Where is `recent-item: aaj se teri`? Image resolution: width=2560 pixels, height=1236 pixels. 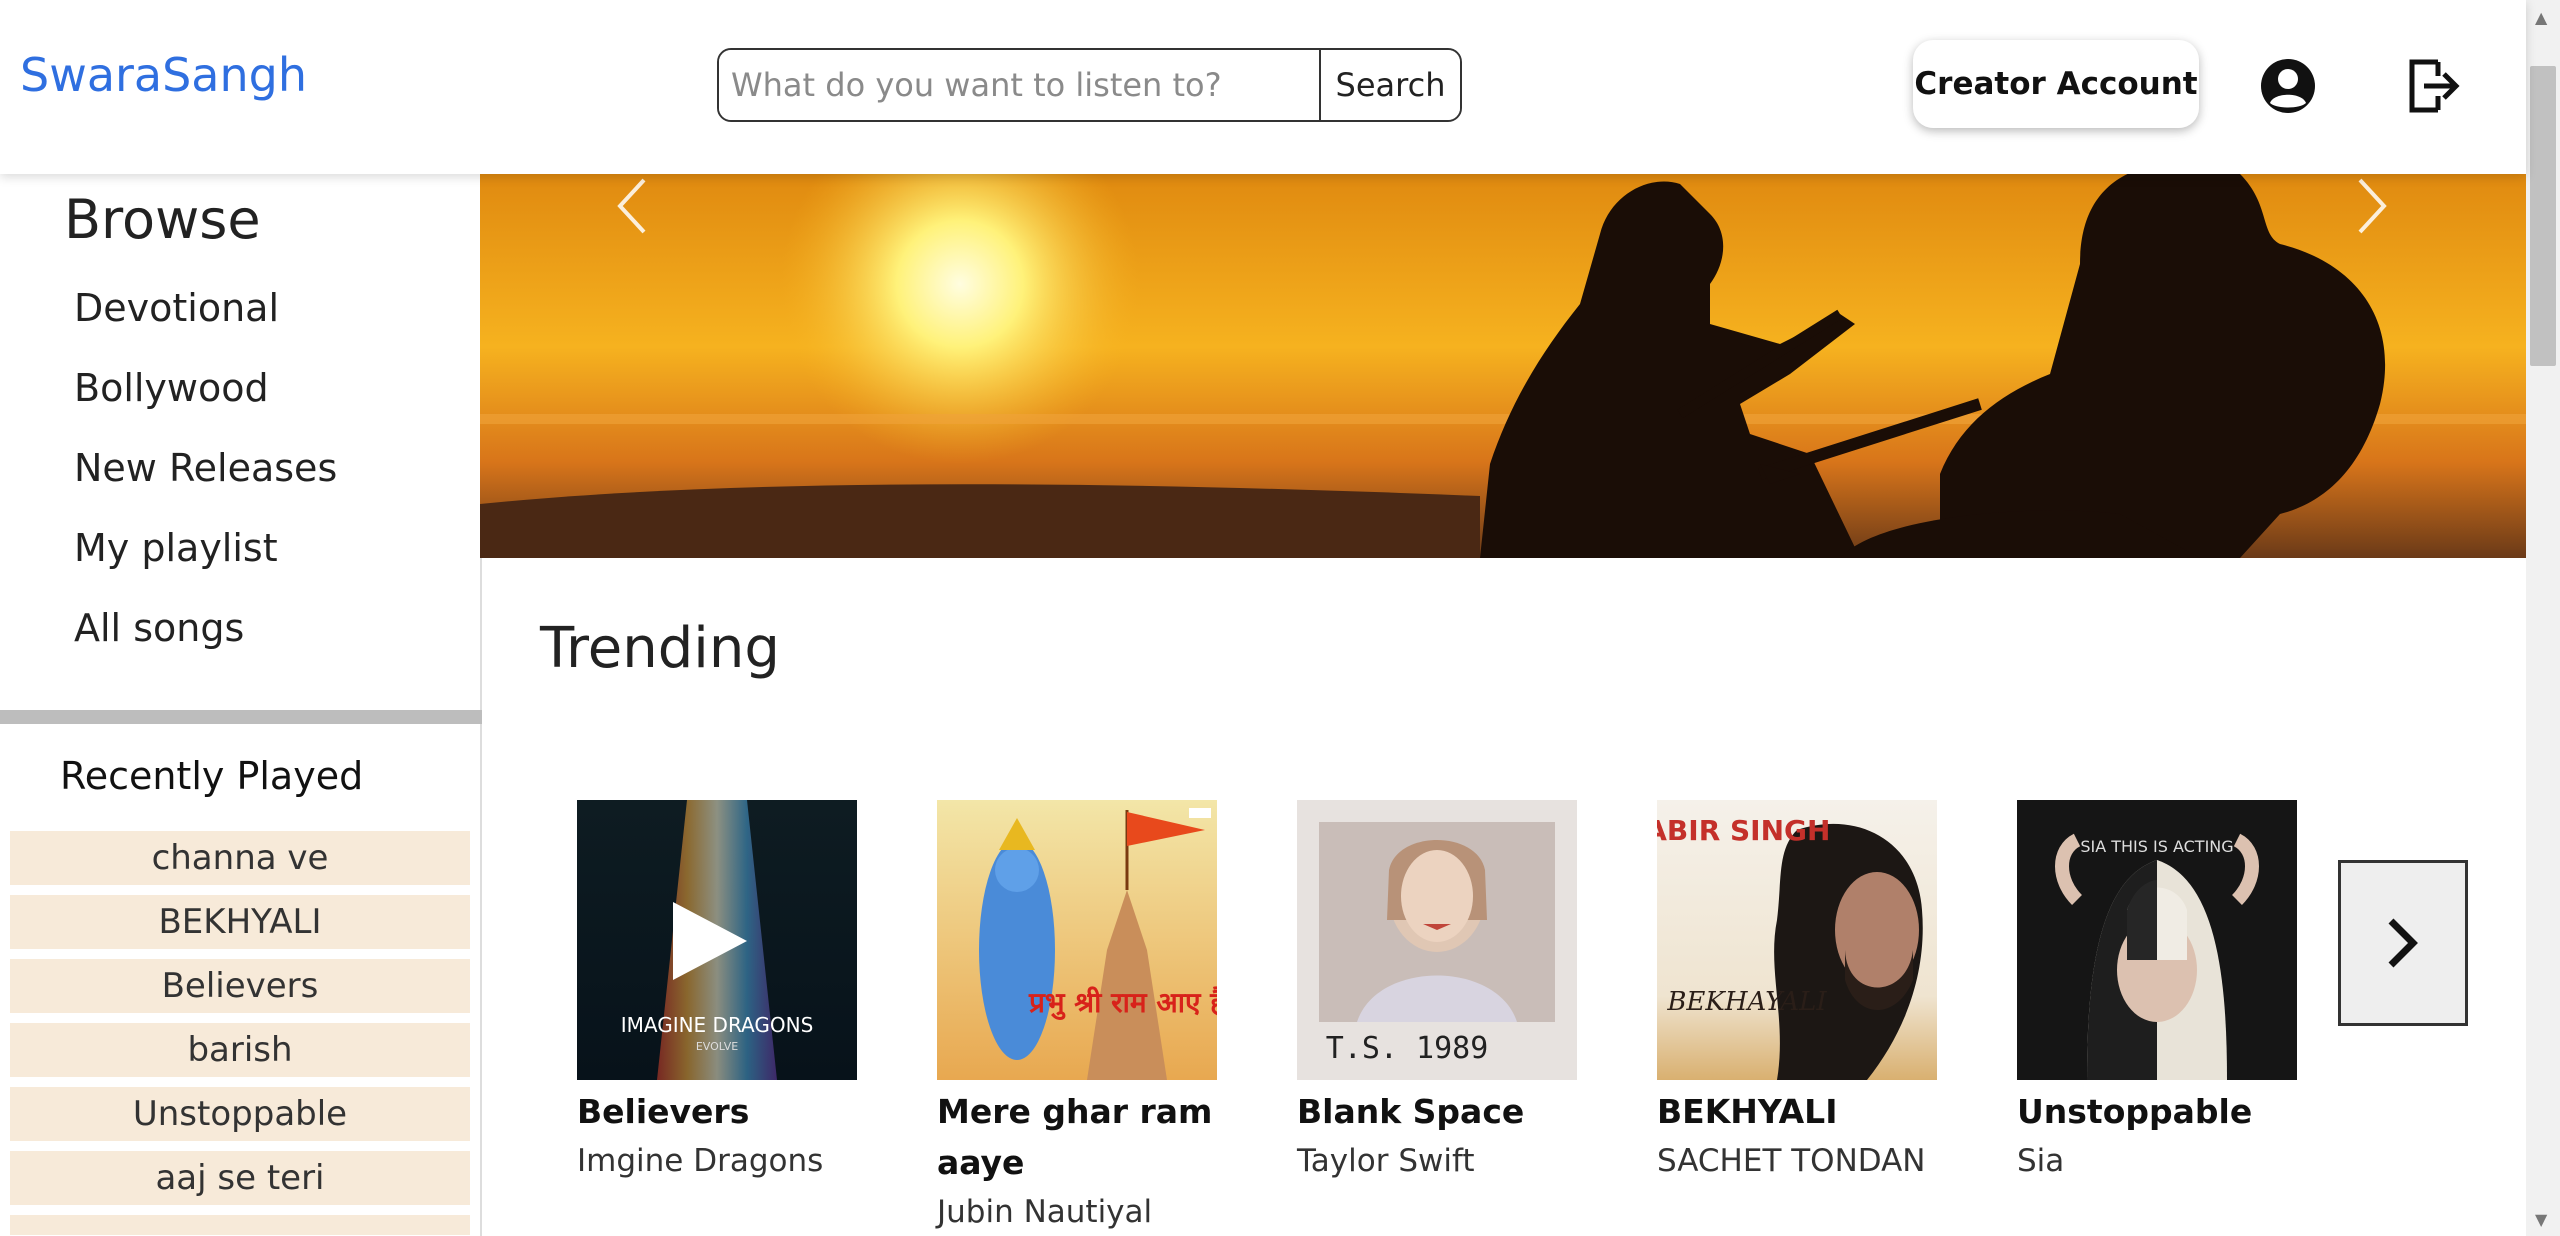
recent-item: aaj se teri is located at coordinates (240, 1178).